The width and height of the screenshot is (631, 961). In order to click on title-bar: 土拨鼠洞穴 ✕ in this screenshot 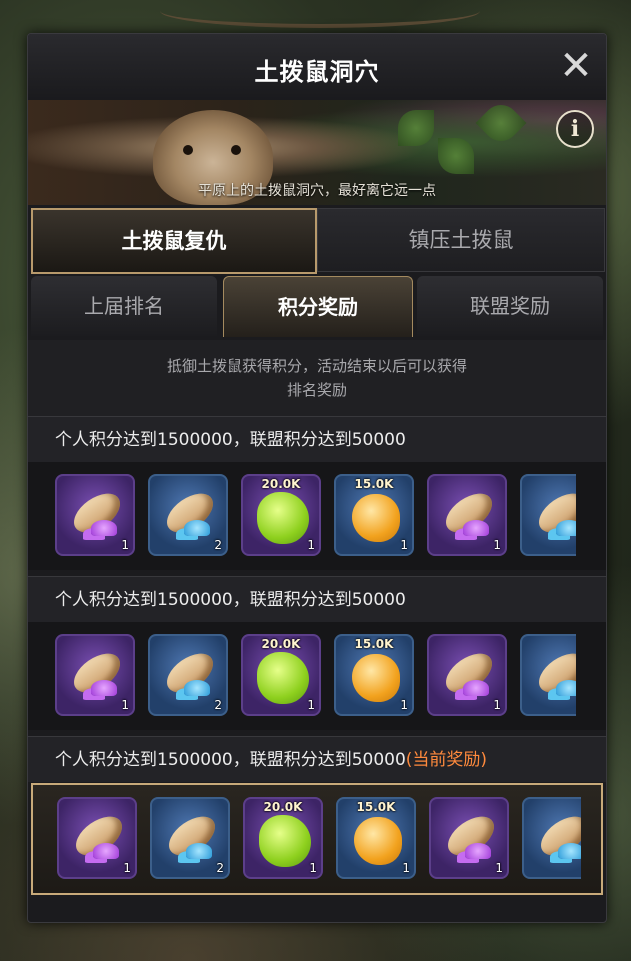, I will do `click(317, 67)`.